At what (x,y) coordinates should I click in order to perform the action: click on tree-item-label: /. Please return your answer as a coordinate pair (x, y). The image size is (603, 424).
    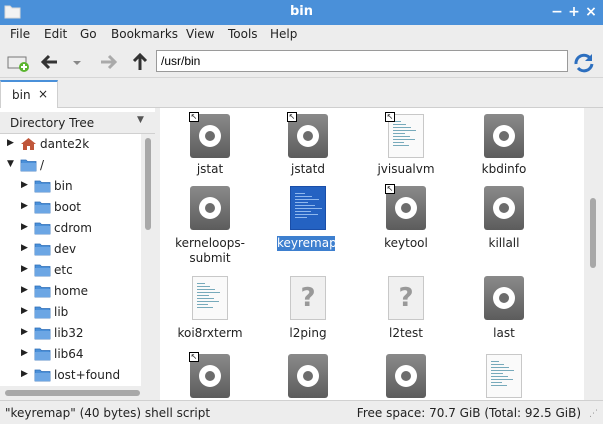
    Looking at the image, I should click on (42, 165).